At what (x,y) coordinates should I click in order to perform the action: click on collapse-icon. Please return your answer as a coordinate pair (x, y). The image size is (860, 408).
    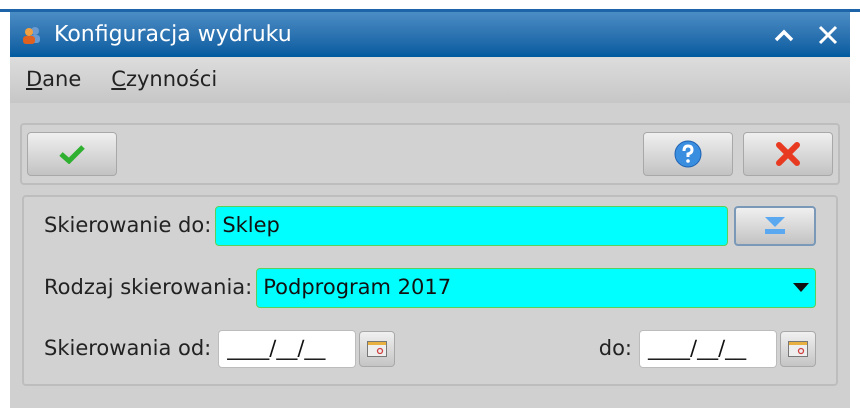
    Looking at the image, I should click on (784, 35).